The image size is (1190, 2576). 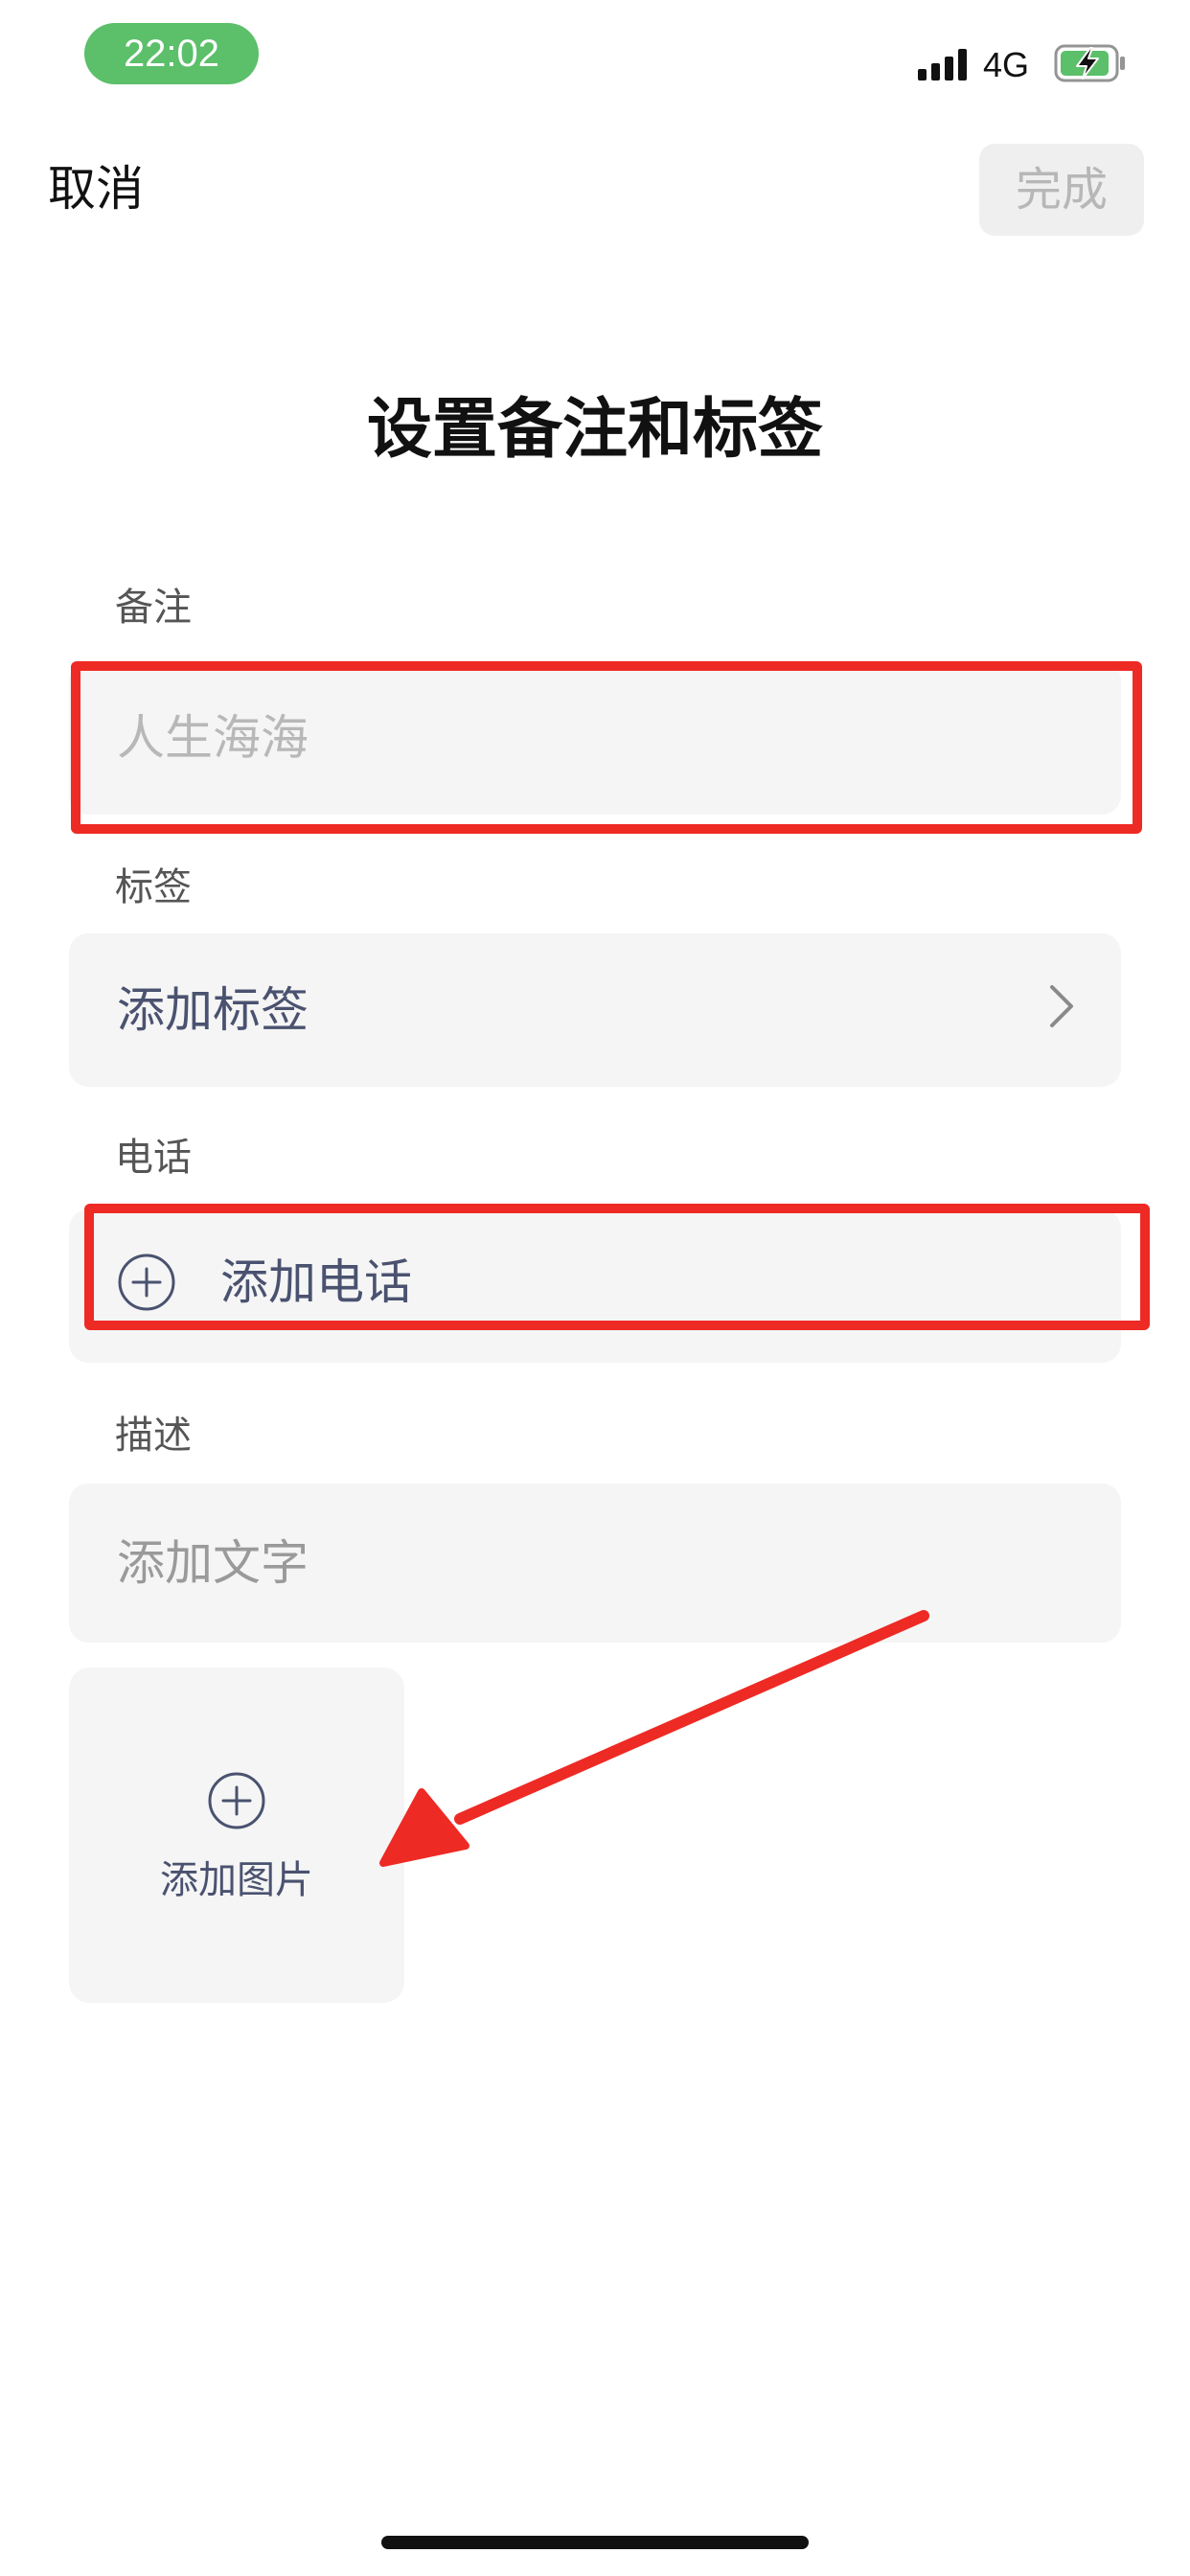 What do you see at coordinates (1007, 64) in the screenshot?
I see `network-label: 4G` at bounding box center [1007, 64].